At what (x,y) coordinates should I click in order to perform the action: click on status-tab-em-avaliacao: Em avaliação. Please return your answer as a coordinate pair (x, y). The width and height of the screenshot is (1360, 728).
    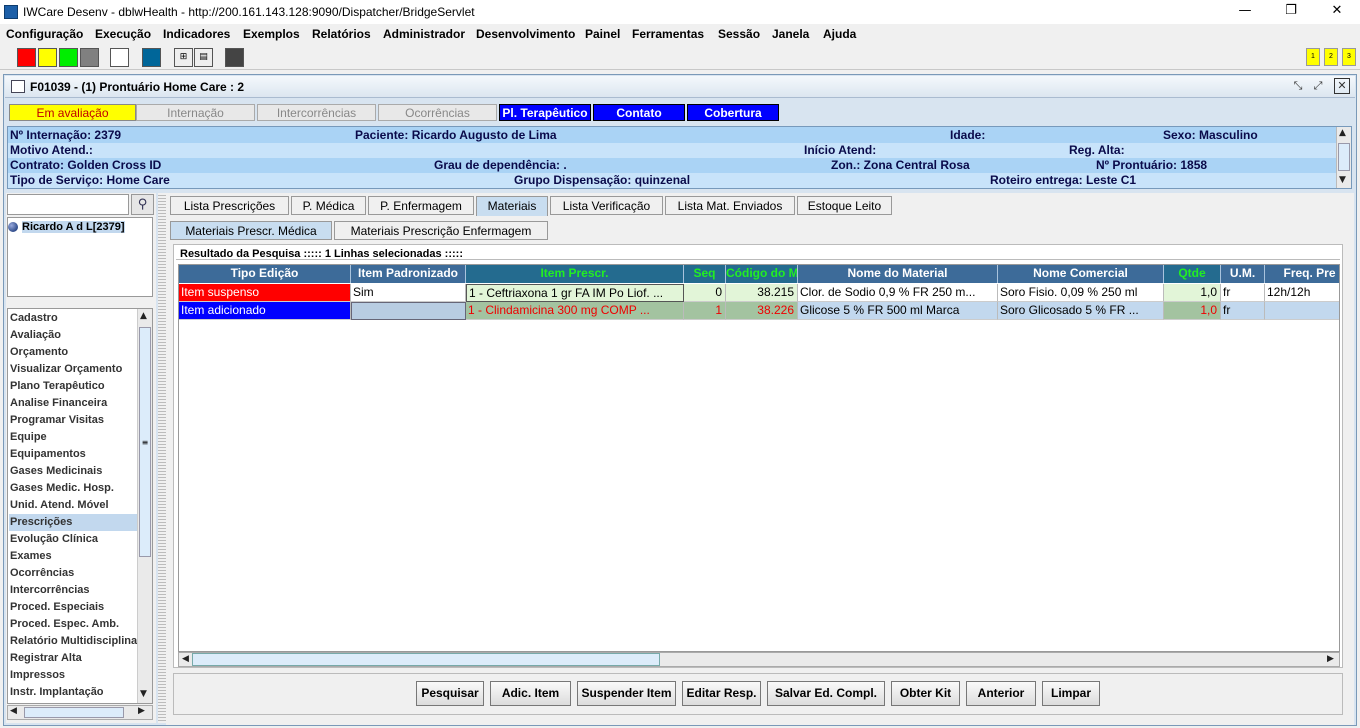
    Looking at the image, I should click on (72, 112).